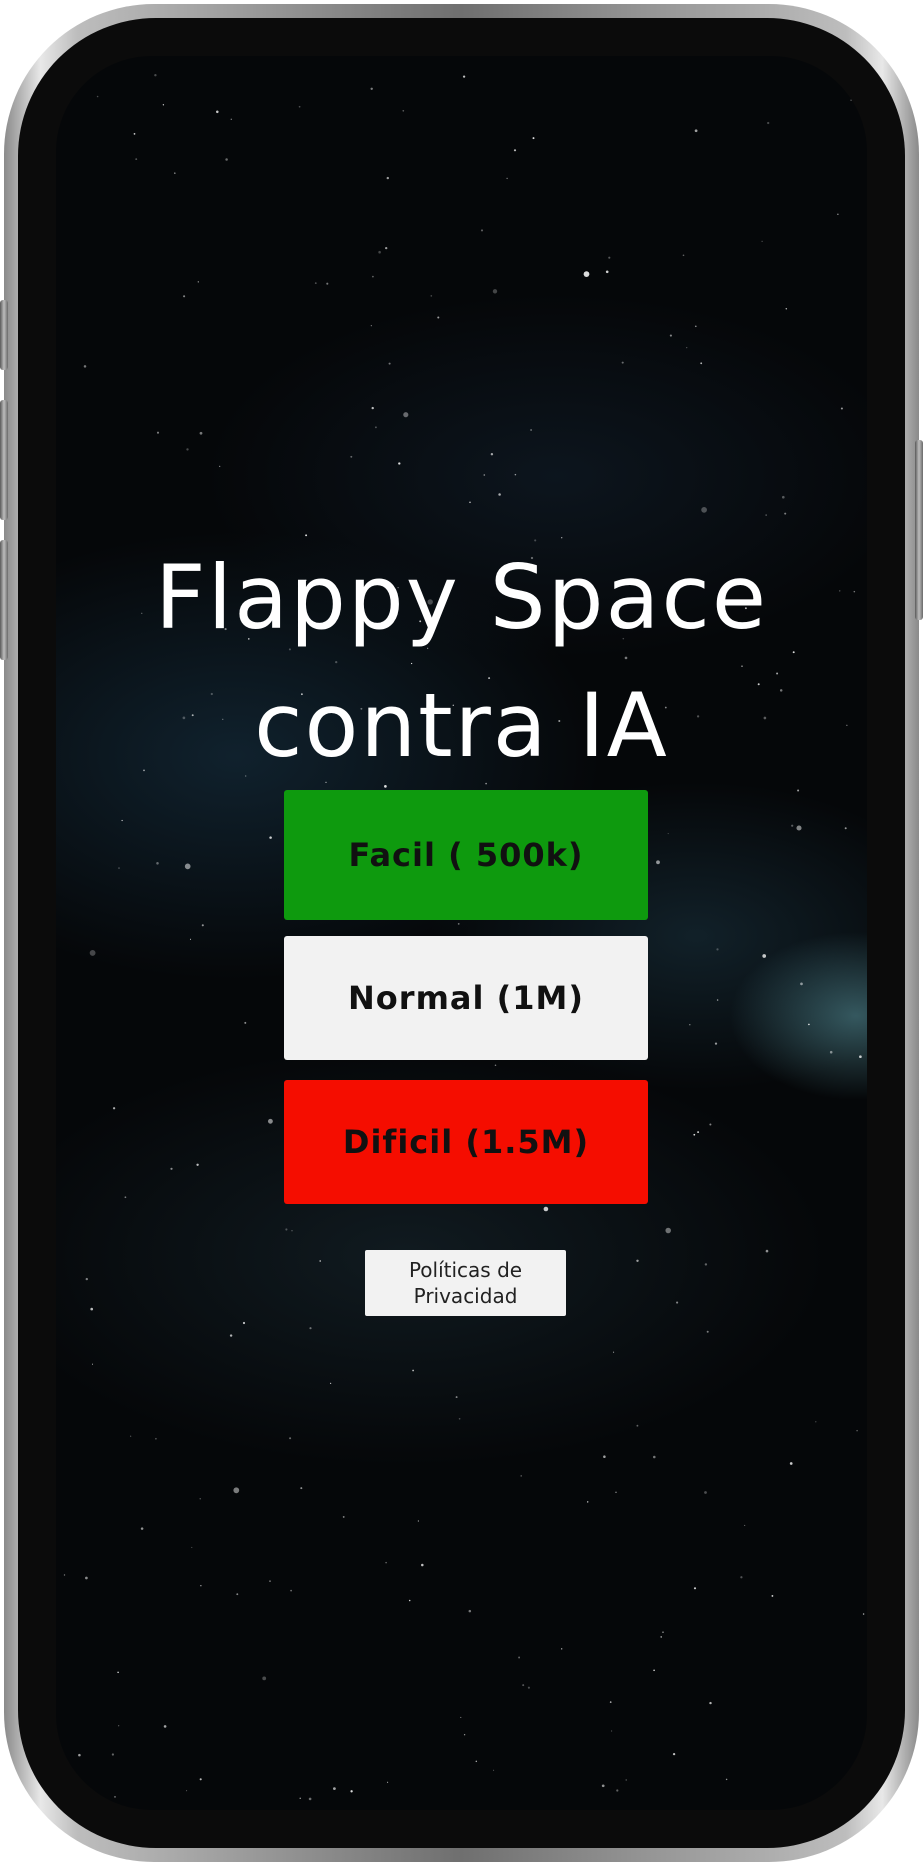 This screenshot has width=923, height=1866. I want to click on normal-difficulty-label: Normal (1M), so click(466, 998).